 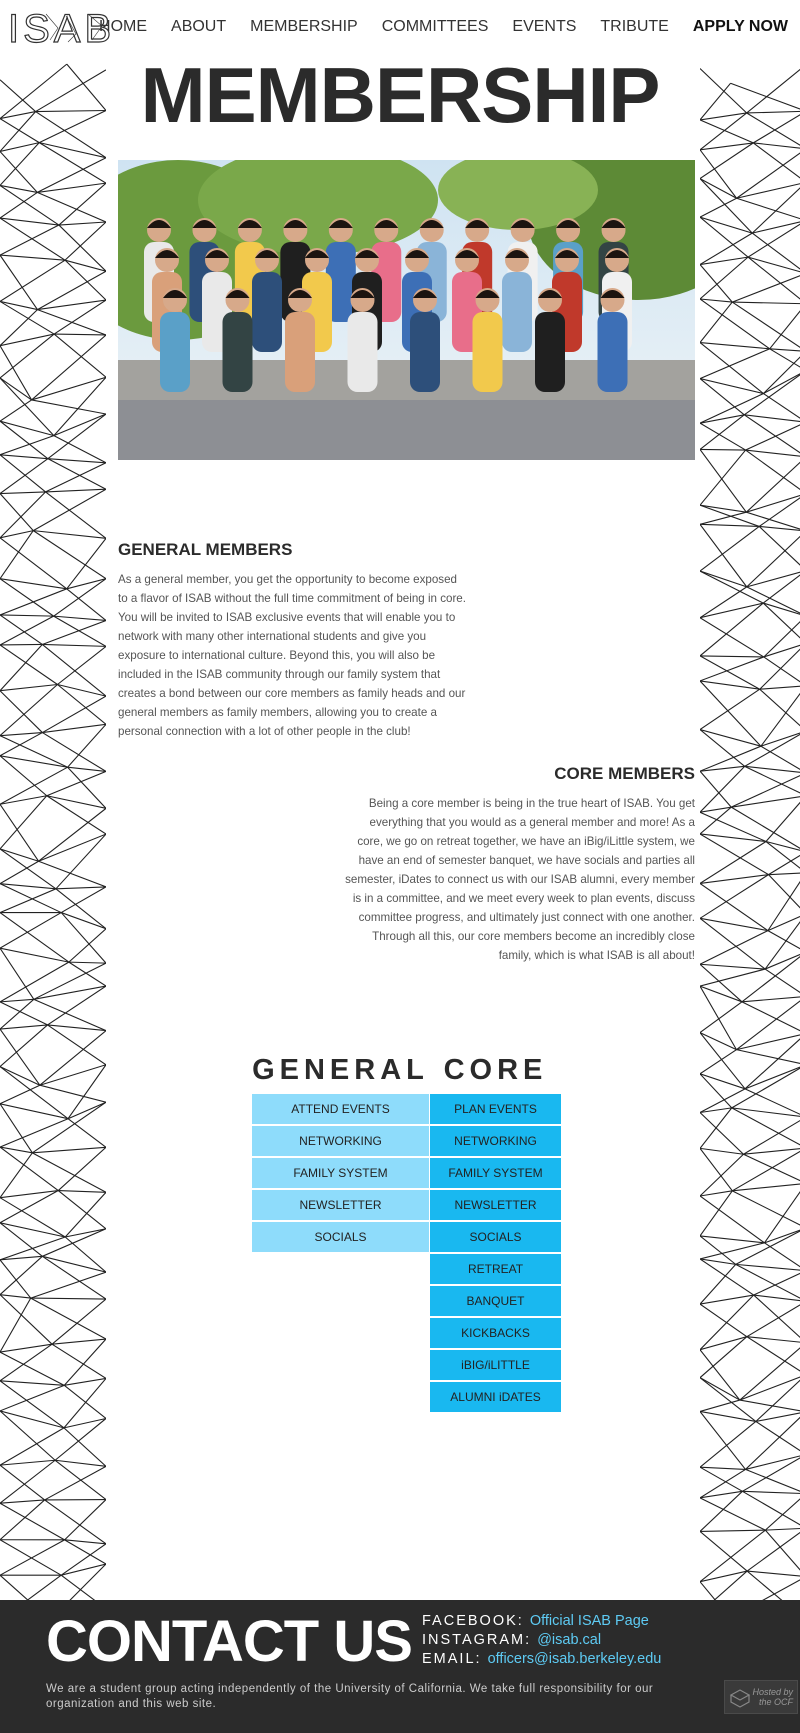 What do you see at coordinates (205, 549) in the screenshot?
I see `general-members-heading: GENERAL MEMBERS` at bounding box center [205, 549].